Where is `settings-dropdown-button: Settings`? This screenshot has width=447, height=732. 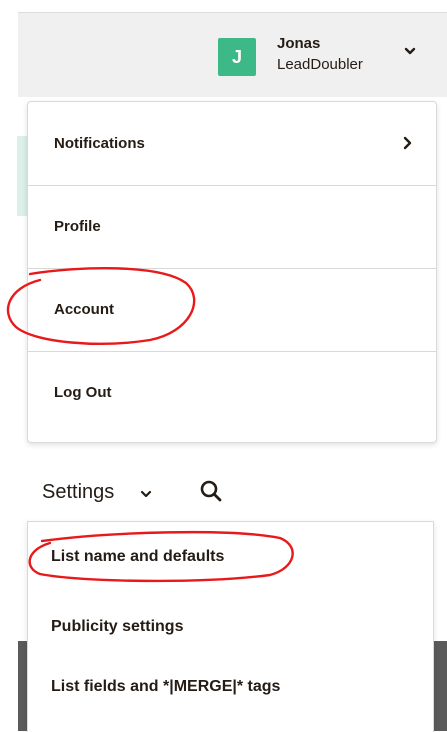 settings-dropdown-button: Settings is located at coordinates (78, 492).